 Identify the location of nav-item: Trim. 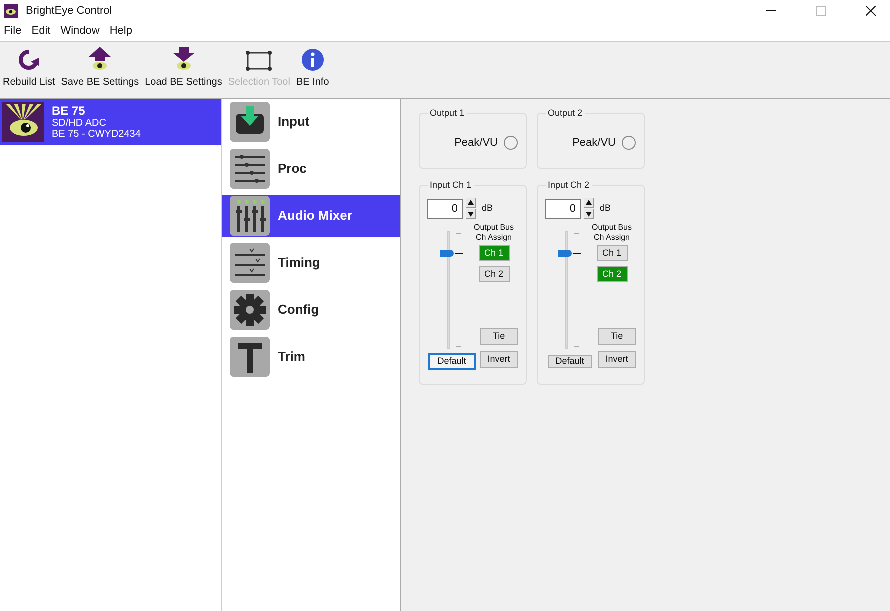
(311, 357).